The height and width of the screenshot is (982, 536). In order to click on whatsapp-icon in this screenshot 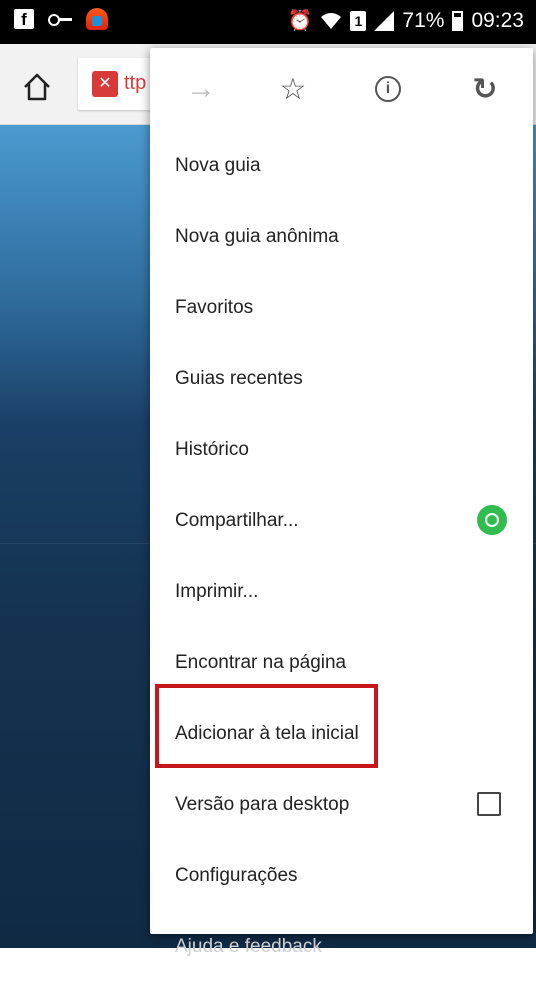, I will do `click(492, 520)`.